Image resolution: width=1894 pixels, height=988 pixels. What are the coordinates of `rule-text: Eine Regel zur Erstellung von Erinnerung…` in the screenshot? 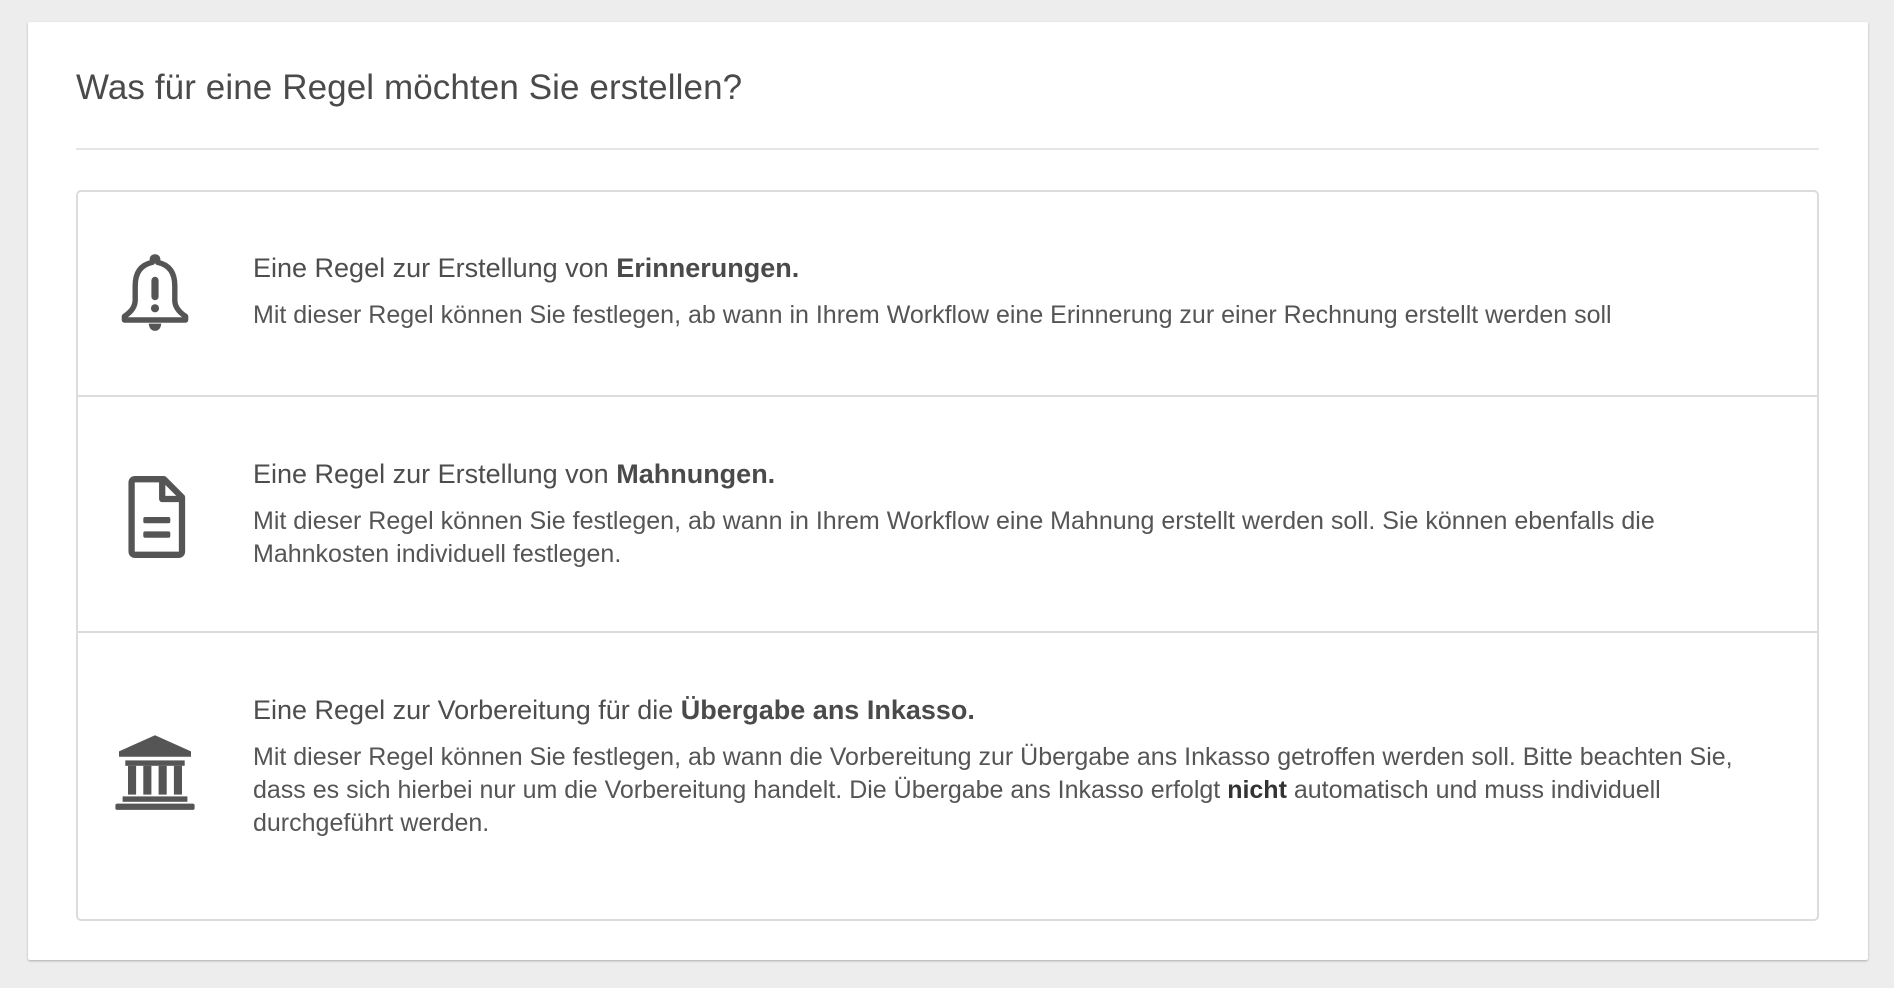 It's located at (1017, 291).